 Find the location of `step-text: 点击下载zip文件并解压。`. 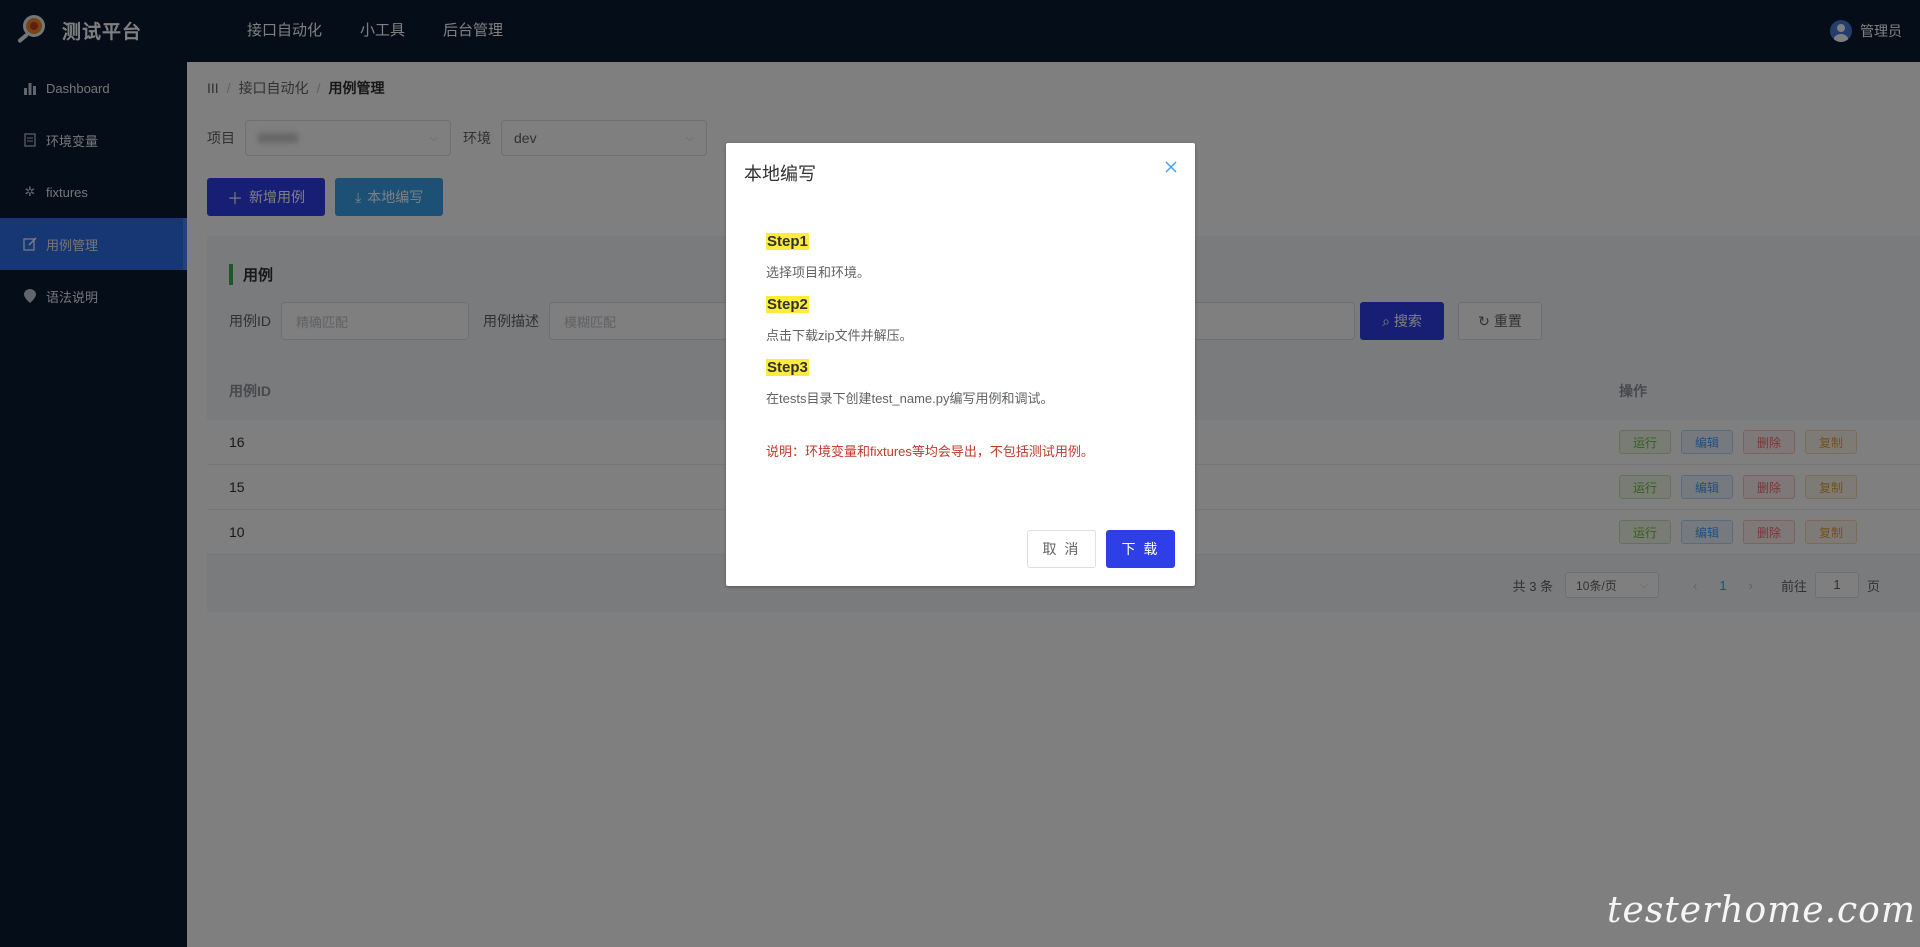

step-text: 点击下载zip文件并解压。 is located at coordinates (839, 335).